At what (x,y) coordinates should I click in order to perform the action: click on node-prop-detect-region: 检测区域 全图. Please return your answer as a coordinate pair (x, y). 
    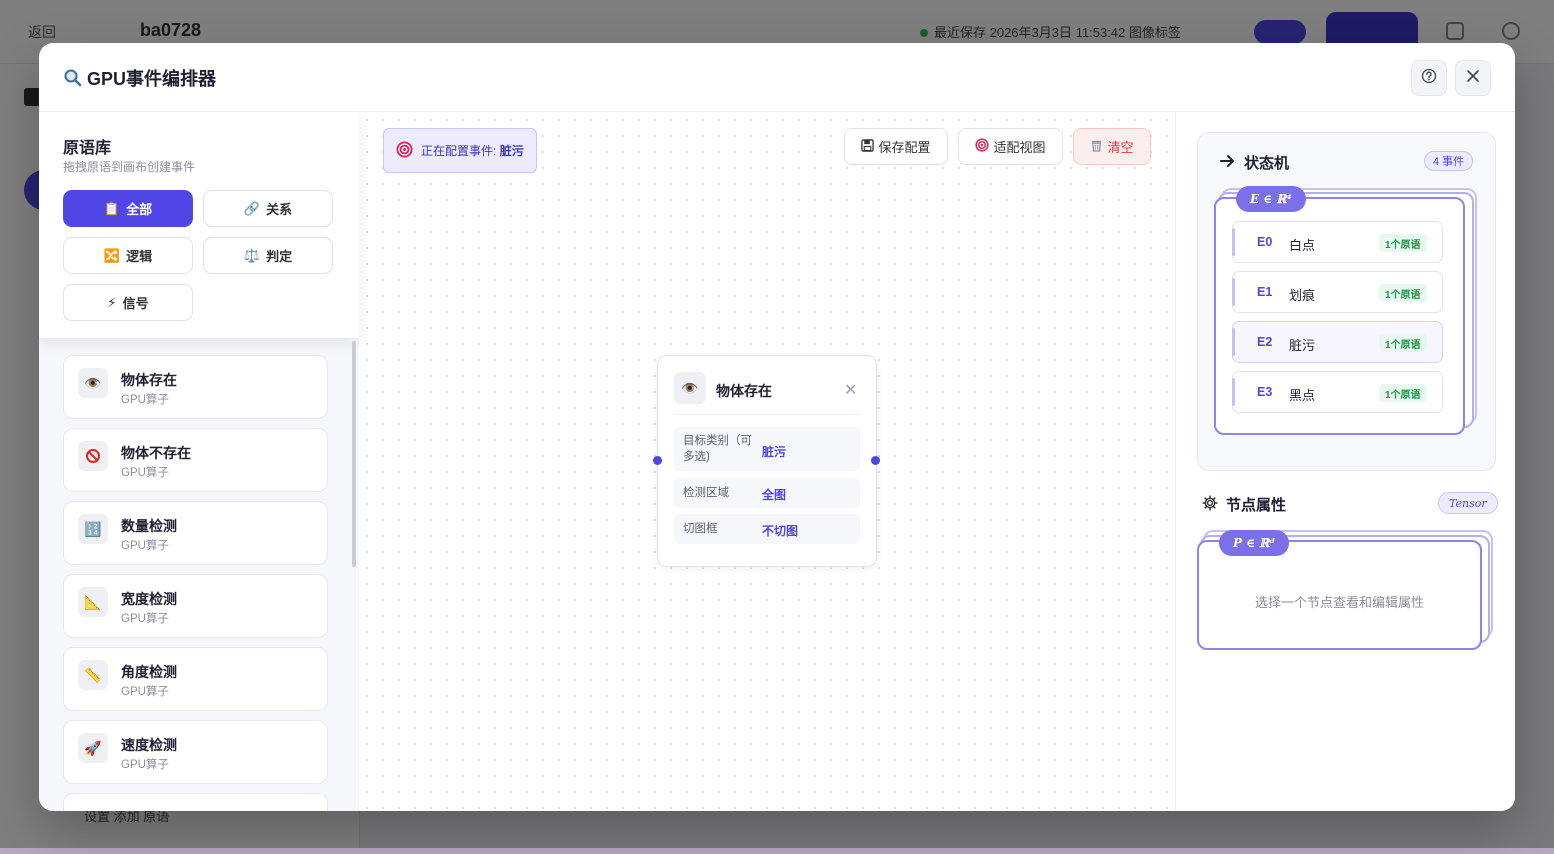
    Looking at the image, I should click on (767, 493).